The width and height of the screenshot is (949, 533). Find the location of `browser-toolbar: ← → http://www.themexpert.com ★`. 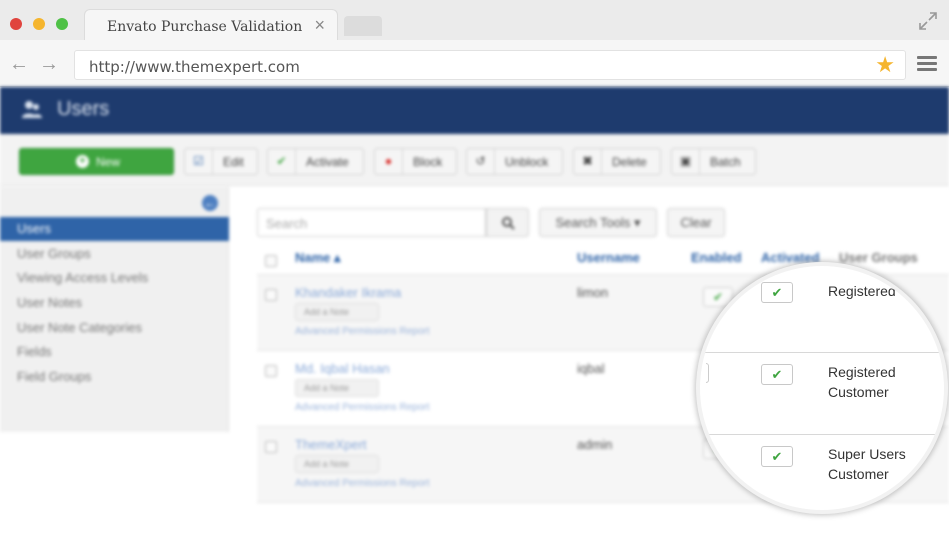

browser-toolbar: ← → http://www.themexpert.com ★ is located at coordinates (474, 63).